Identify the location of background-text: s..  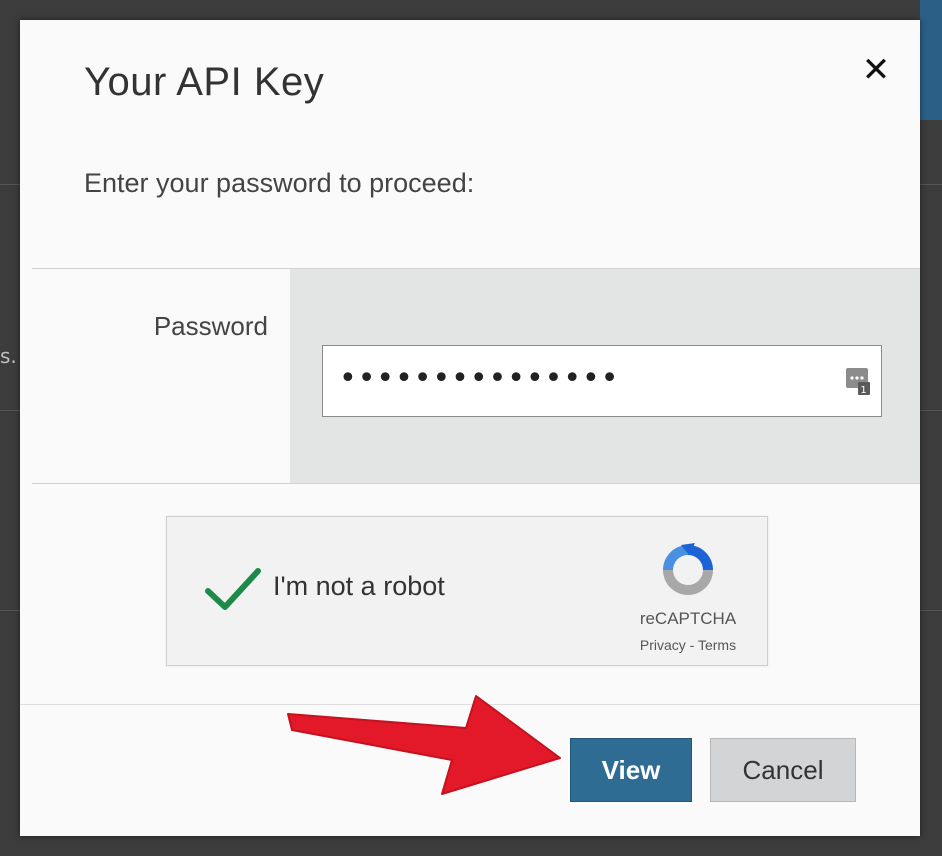
(8, 356).